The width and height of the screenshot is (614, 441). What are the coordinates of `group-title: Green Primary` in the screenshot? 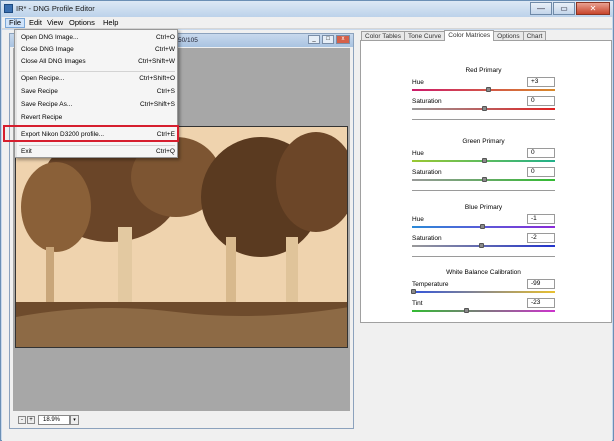 It's located at (483, 141).